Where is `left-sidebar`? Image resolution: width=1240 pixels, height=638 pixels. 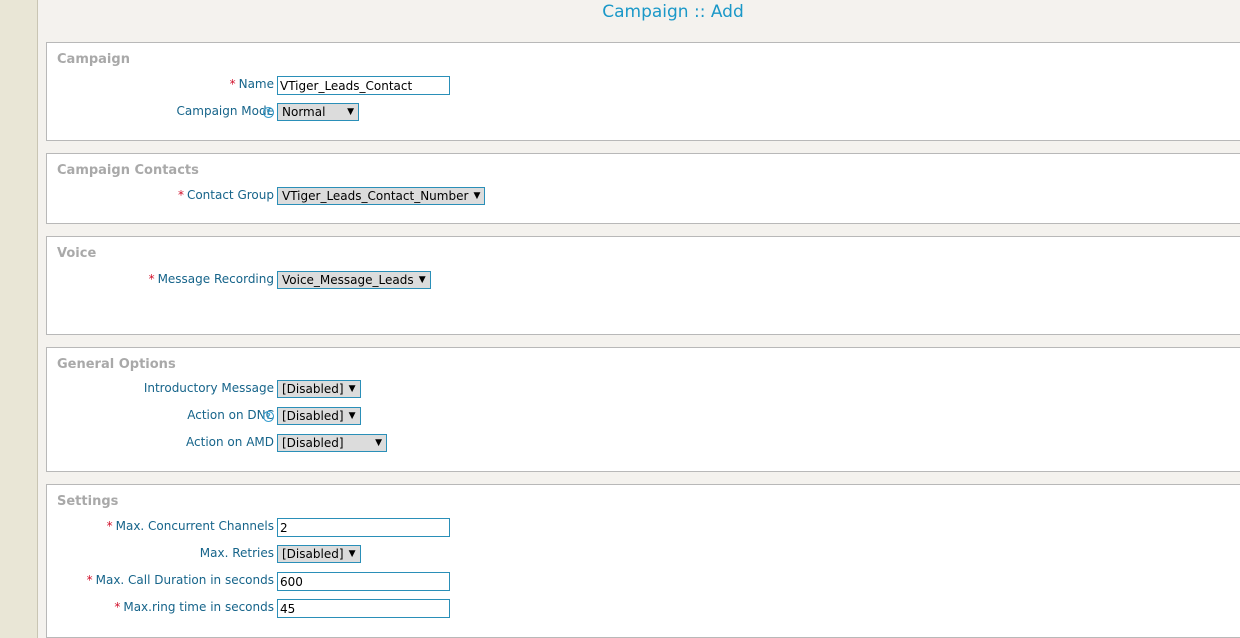 left-sidebar is located at coordinates (19, 319).